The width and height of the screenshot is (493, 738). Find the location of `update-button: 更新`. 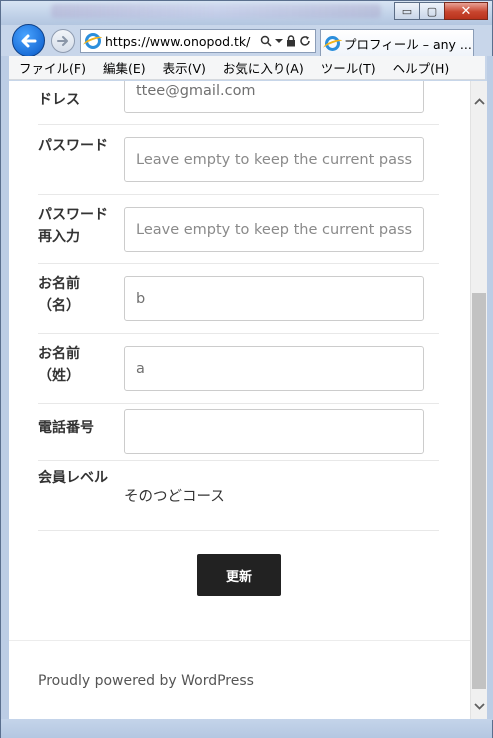

update-button: 更新 is located at coordinates (239, 575).